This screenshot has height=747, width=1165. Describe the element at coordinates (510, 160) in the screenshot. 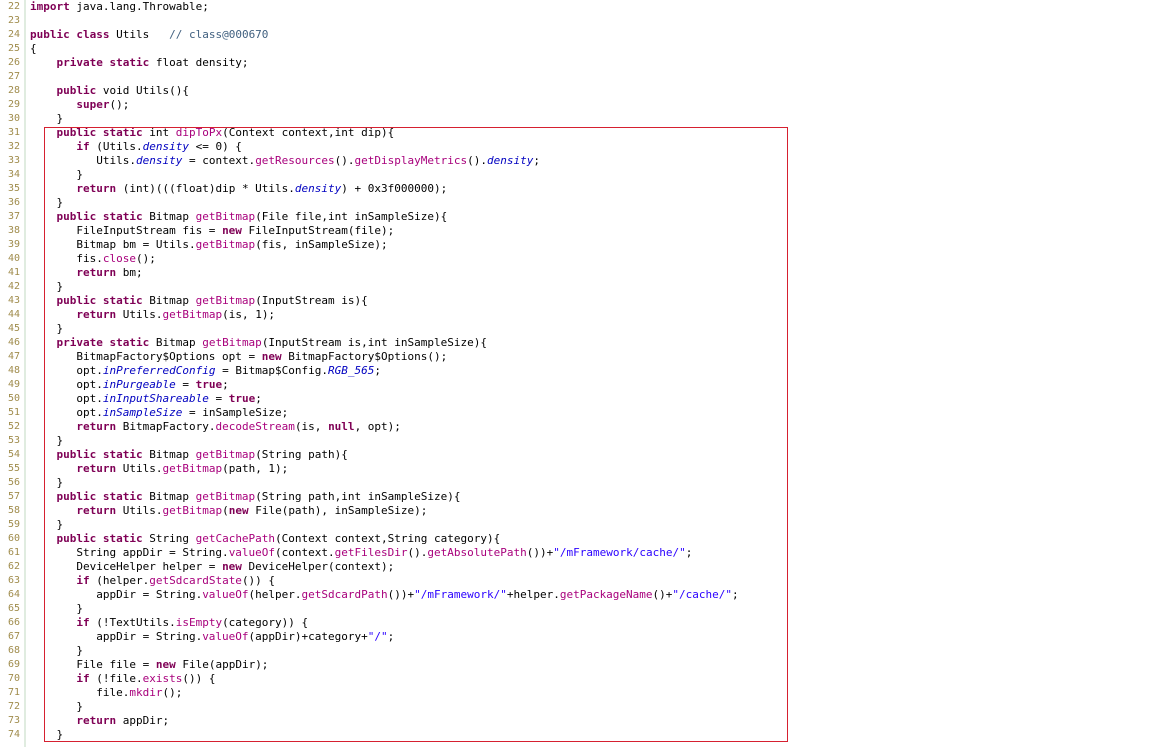

I see `field-name: density` at that location.